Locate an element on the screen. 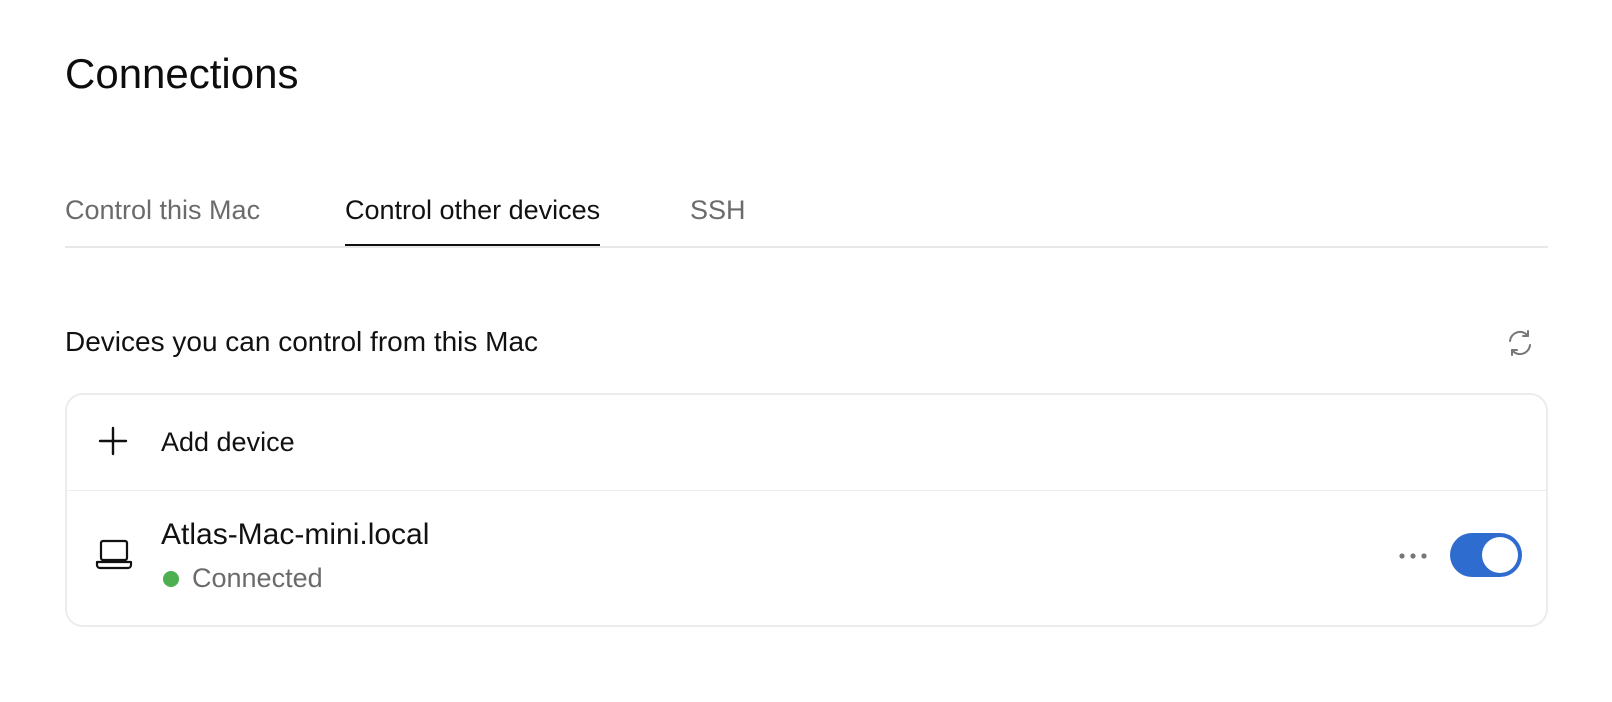  refresh-button is located at coordinates (1520, 343).